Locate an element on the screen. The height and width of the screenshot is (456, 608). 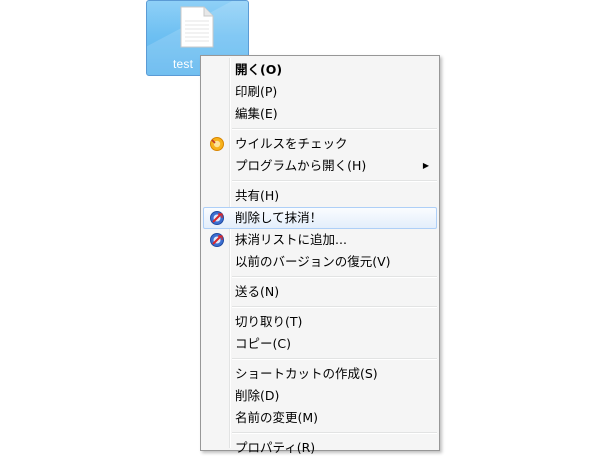
menu-item-label: 開く(O) is located at coordinates (259, 69).